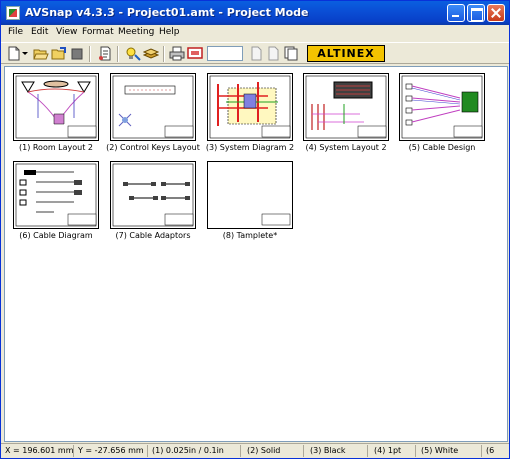 The width and height of the screenshot is (510, 459). Describe the element at coordinates (153, 235) in the screenshot. I see `page-label: (7) Cable Adaptors` at that location.